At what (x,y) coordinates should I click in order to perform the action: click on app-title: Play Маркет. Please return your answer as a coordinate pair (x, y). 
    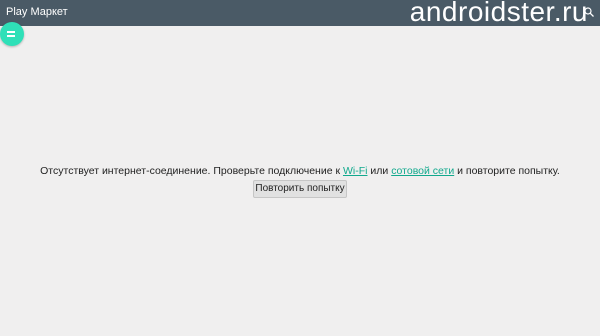
    Looking at the image, I should click on (37, 12).